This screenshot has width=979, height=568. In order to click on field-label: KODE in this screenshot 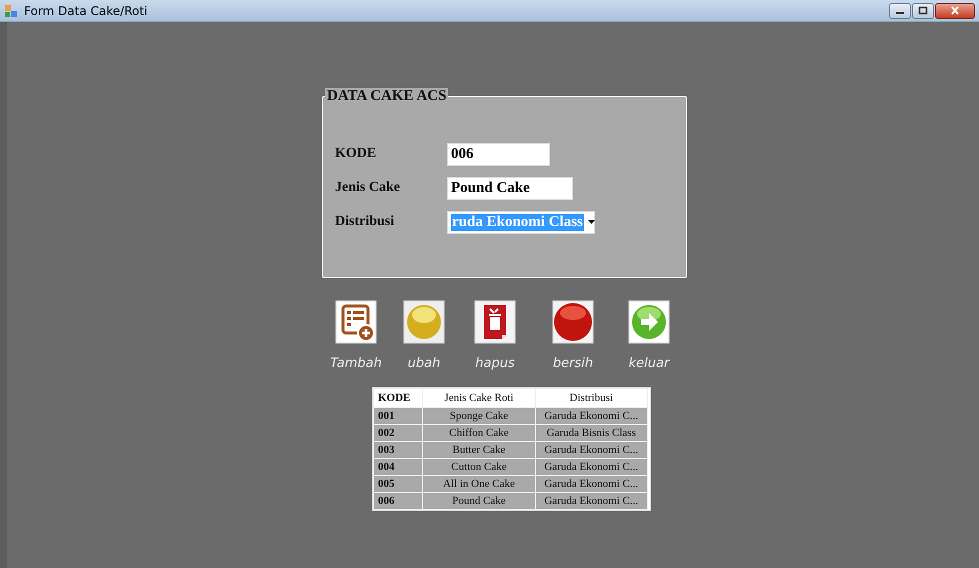, I will do `click(356, 154)`.